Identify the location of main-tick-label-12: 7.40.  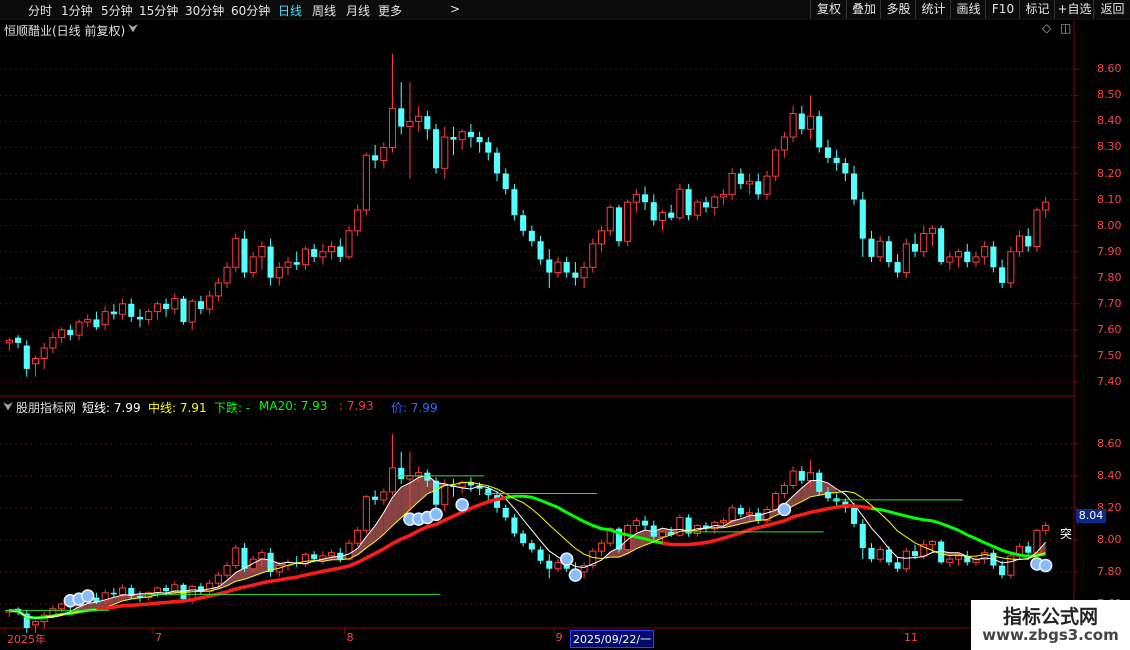
(1109, 381).